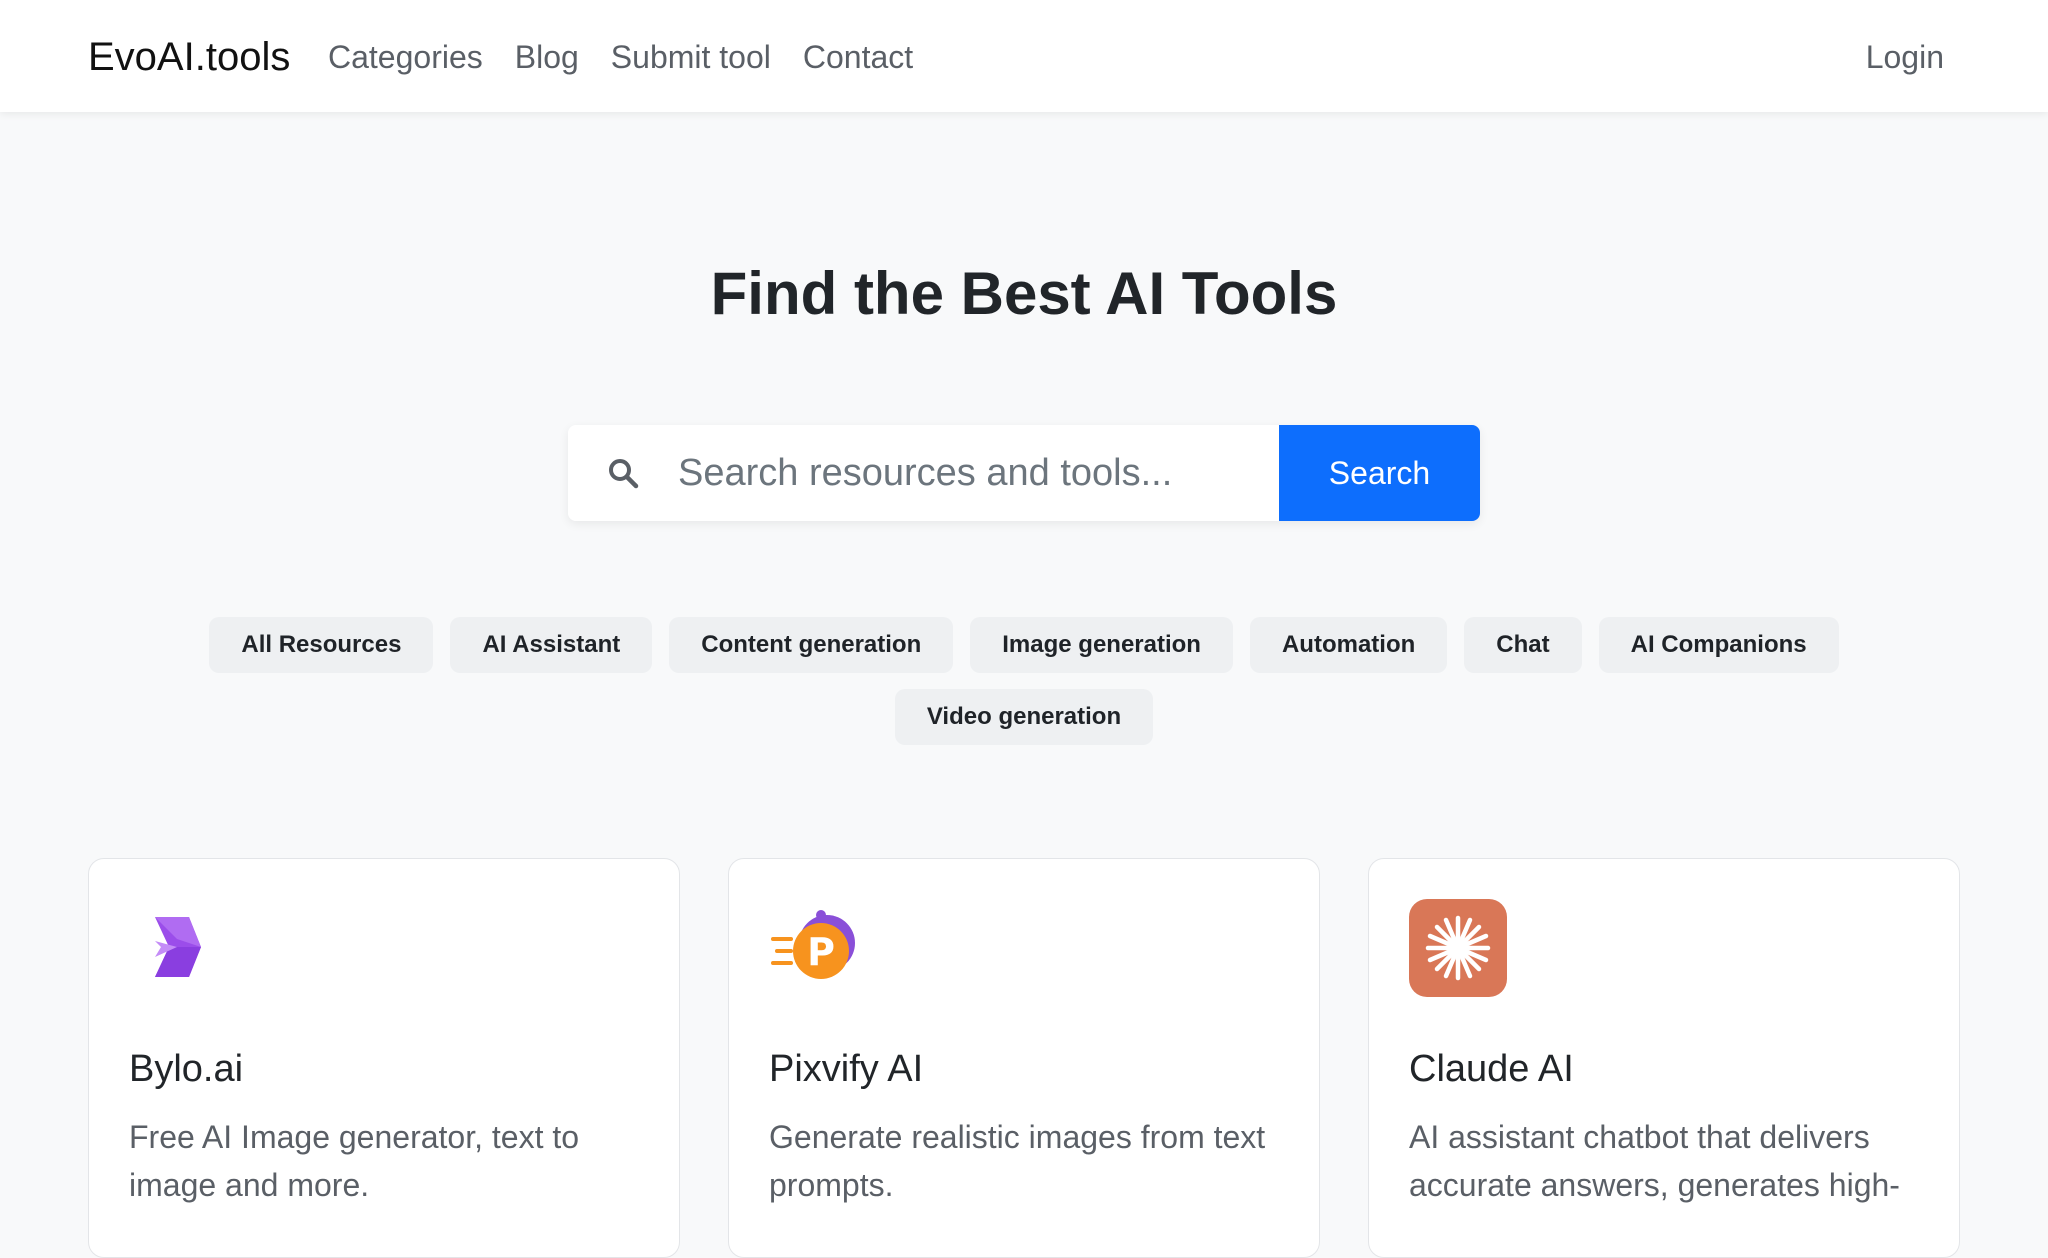  Describe the element at coordinates (1905, 57) in the screenshot. I see `login-link: Login` at that location.